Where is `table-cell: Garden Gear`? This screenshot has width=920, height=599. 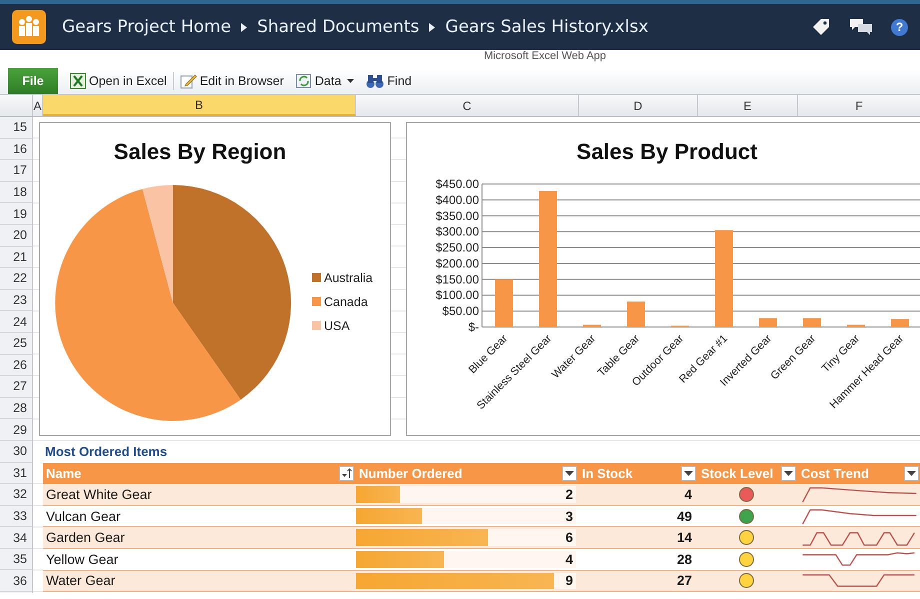 table-cell: Garden Gear is located at coordinates (85, 538).